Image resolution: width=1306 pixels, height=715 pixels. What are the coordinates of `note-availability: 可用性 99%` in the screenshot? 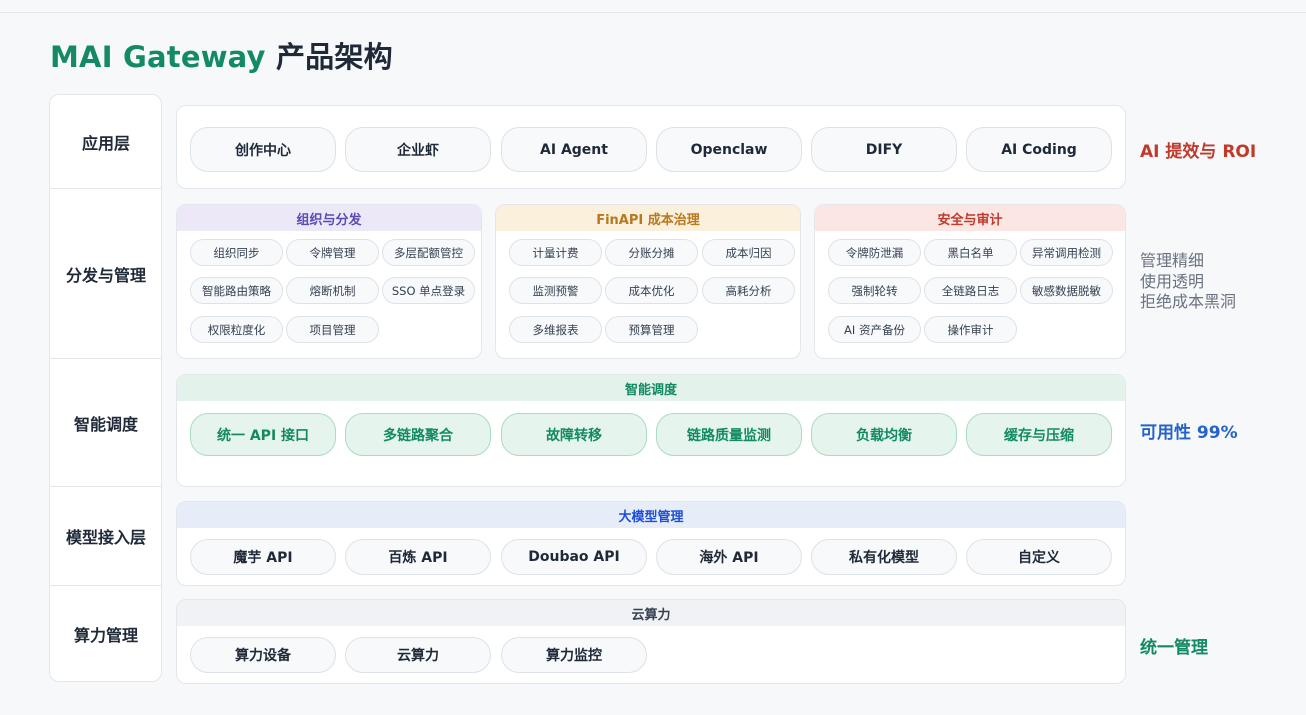 It's located at (1189, 433).